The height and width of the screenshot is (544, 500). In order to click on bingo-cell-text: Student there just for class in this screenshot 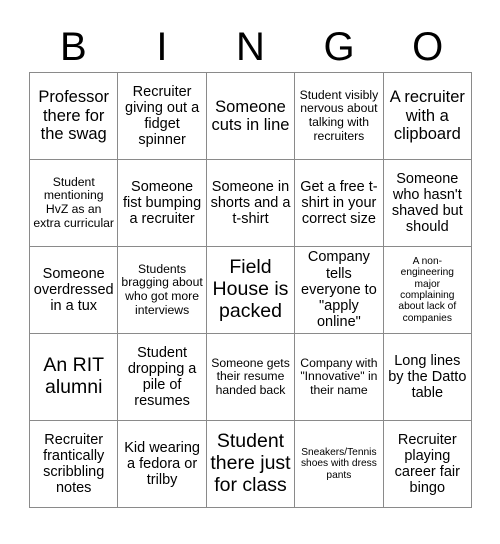, I will do `click(250, 463)`.